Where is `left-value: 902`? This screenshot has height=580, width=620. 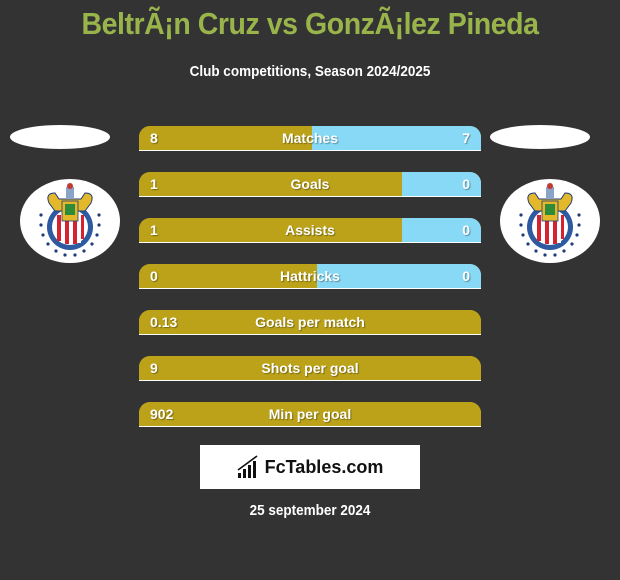 left-value: 902 is located at coordinates (162, 414).